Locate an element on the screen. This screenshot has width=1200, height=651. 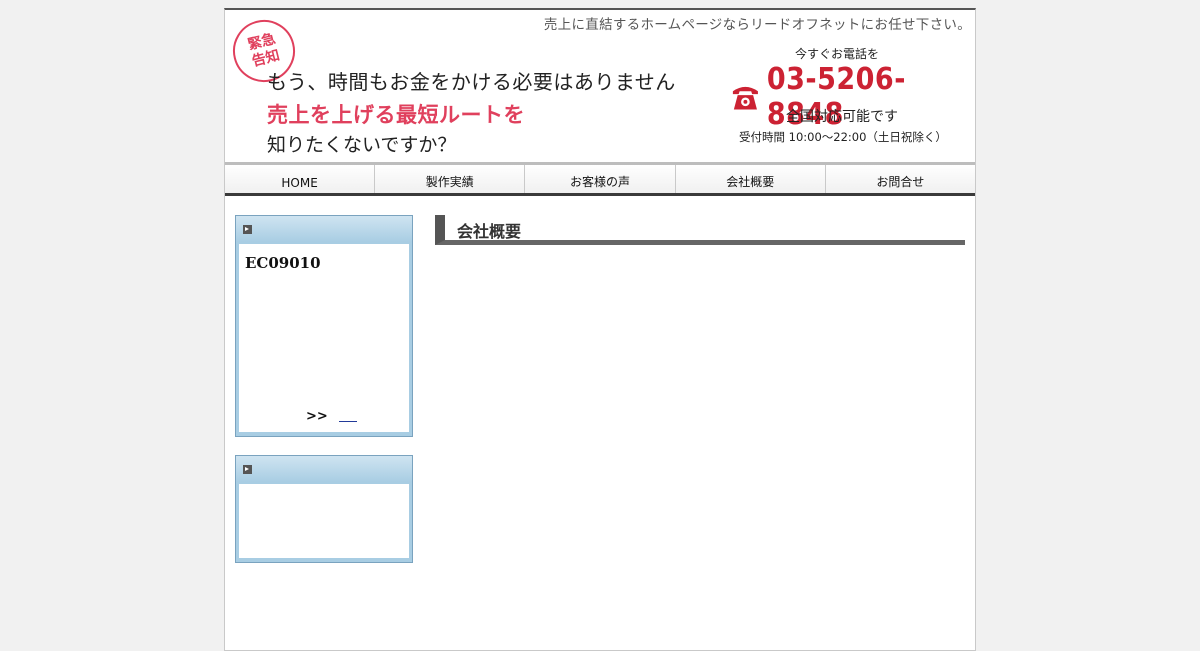
section-heading: 会社概要 is located at coordinates (700, 230).